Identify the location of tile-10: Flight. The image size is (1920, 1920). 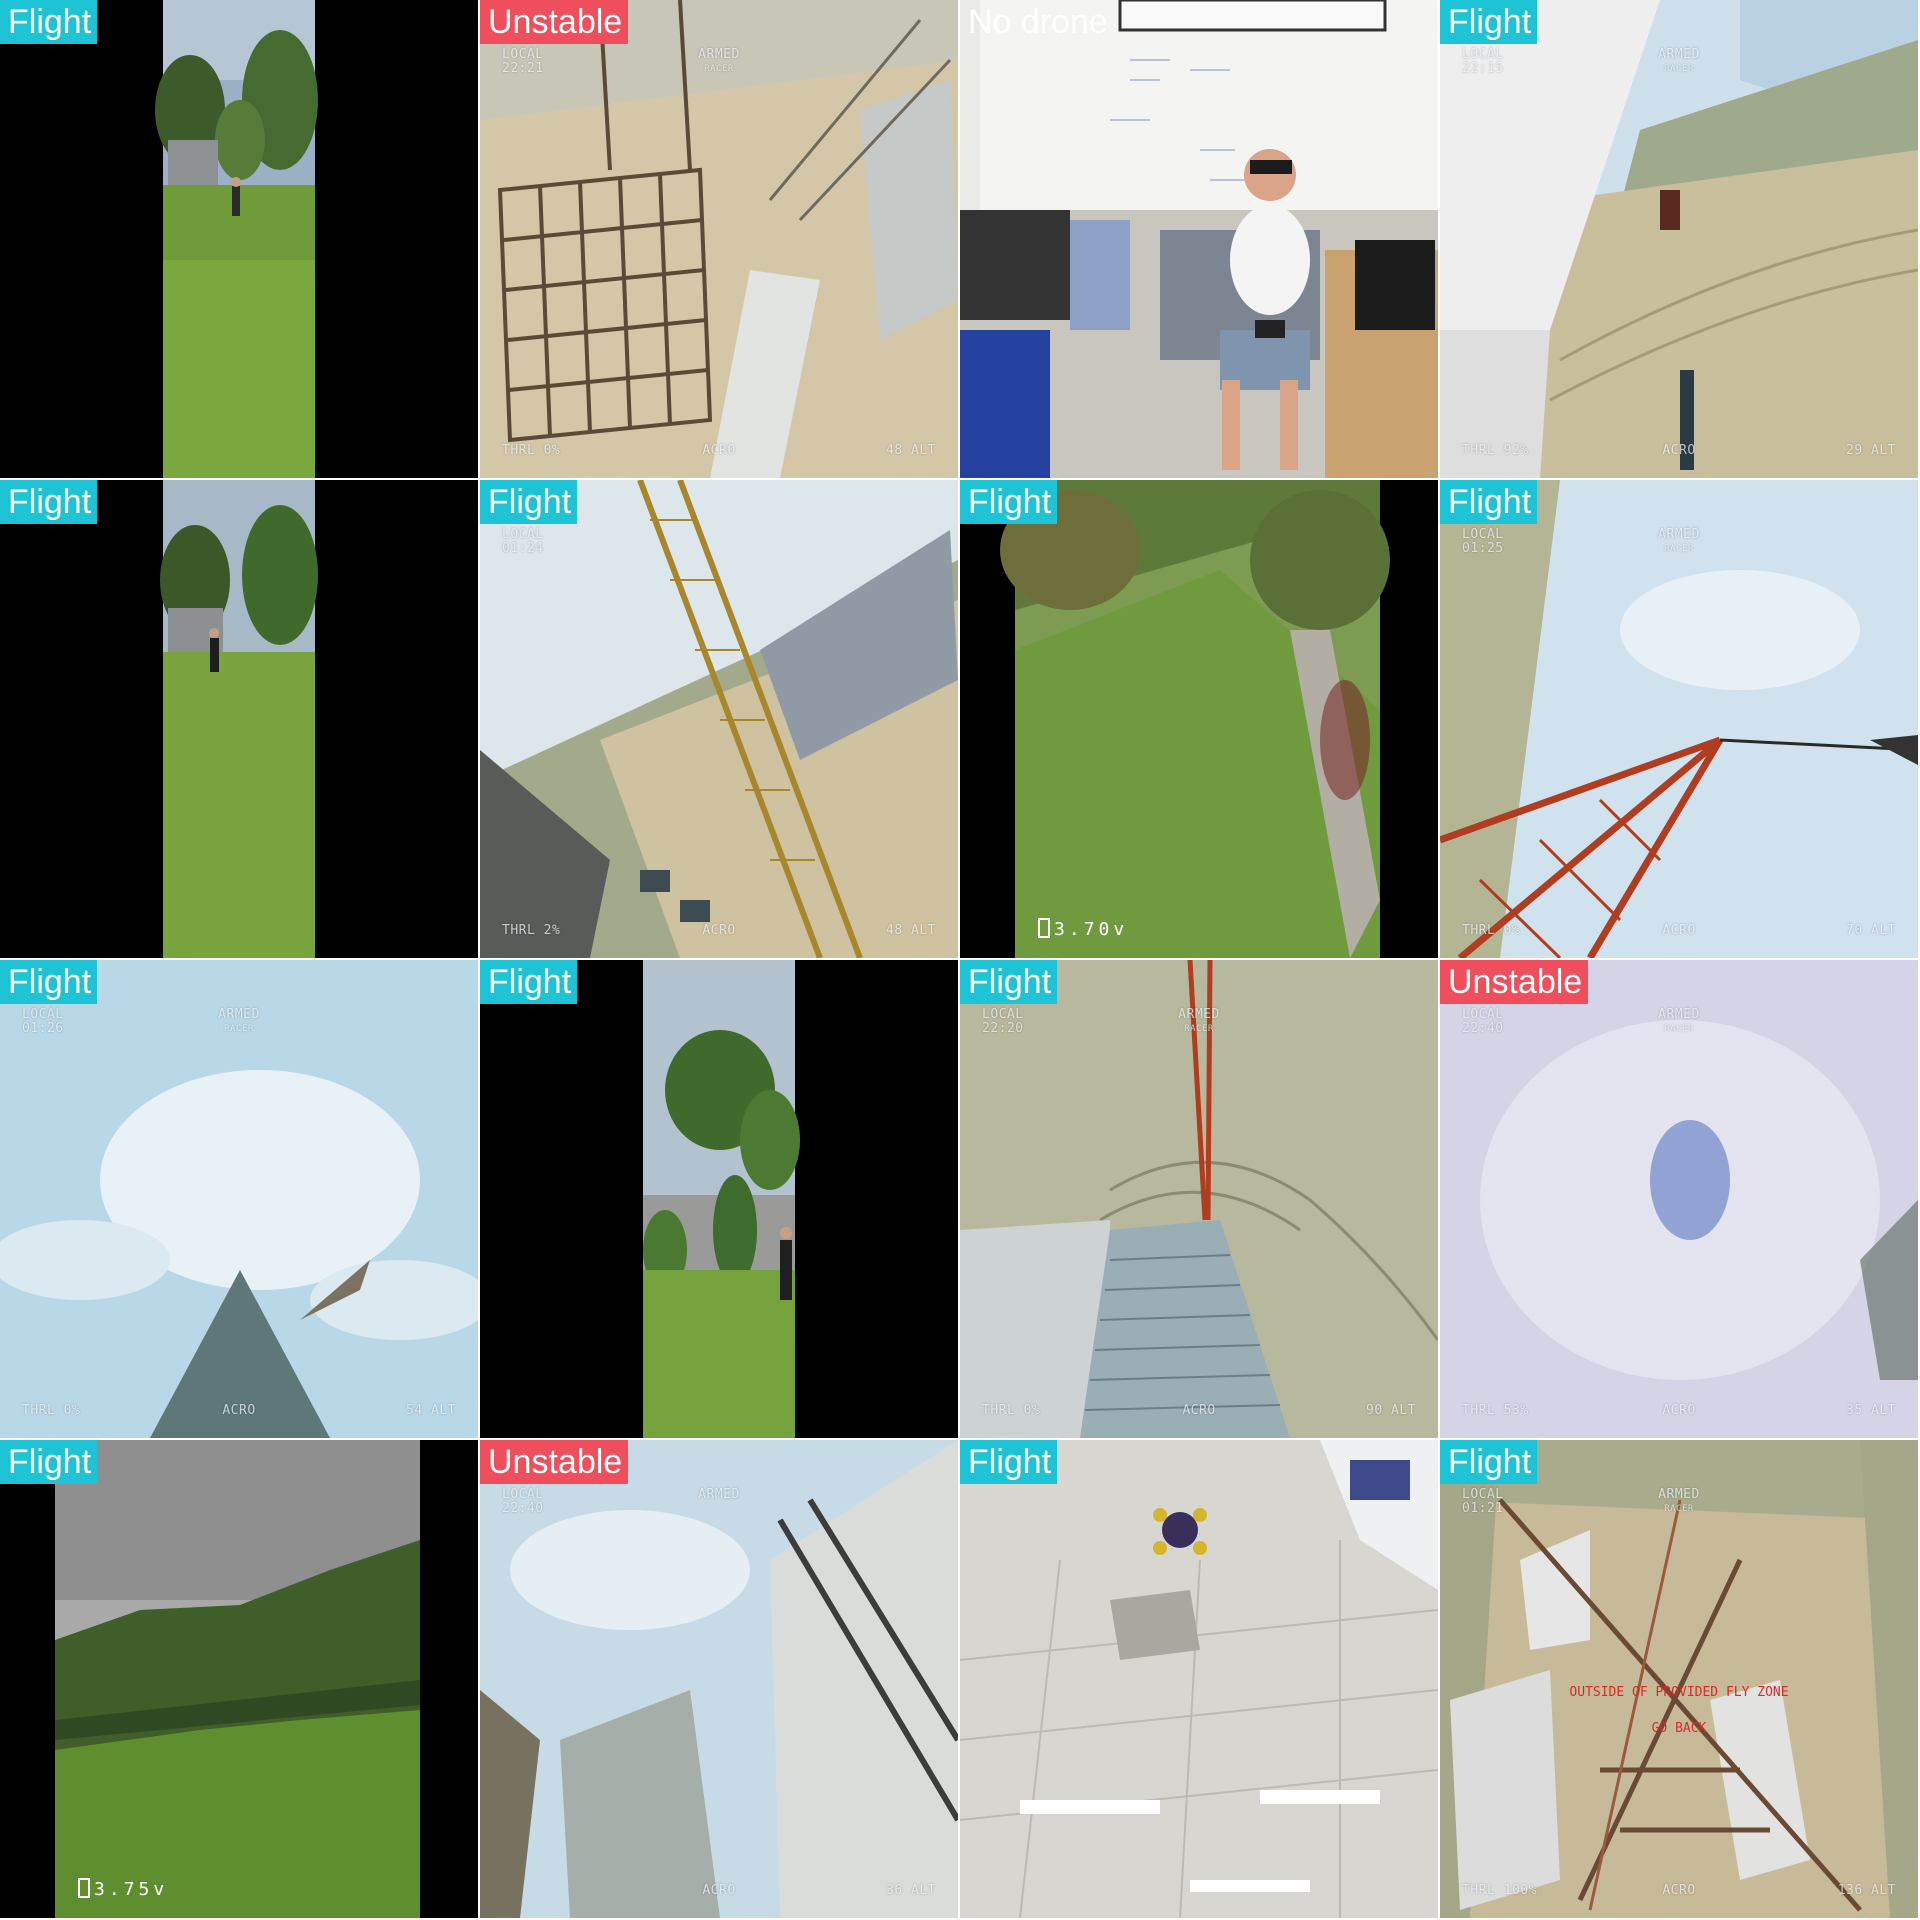
(719, 1199).